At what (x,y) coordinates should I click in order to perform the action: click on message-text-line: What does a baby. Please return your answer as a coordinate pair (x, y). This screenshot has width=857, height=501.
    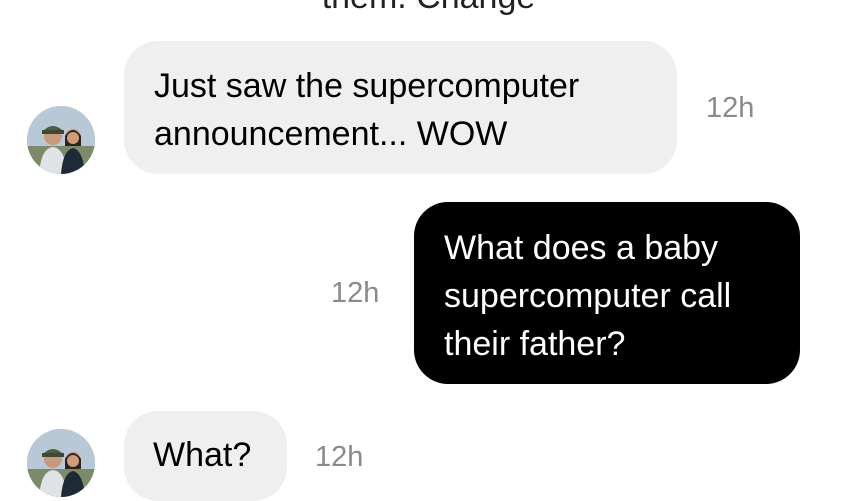
    Looking at the image, I should click on (581, 248).